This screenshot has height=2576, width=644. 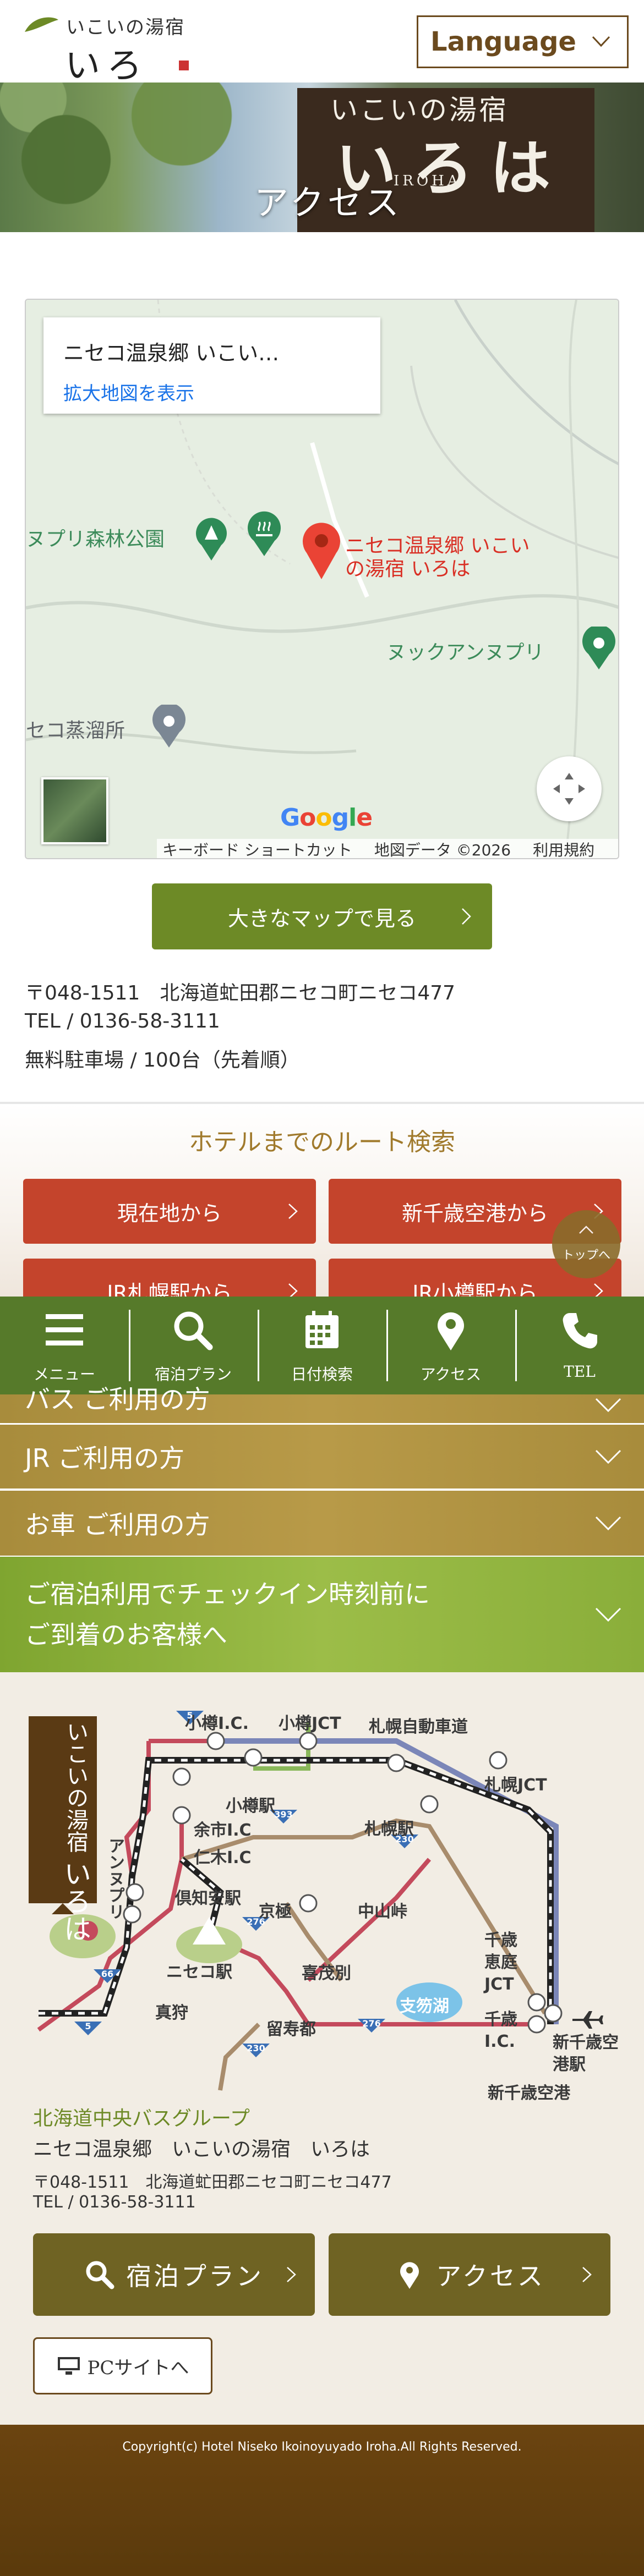 What do you see at coordinates (223, 1858) in the screenshot?
I see `station-label: 仁木I.C` at bounding box center [223, 1858].